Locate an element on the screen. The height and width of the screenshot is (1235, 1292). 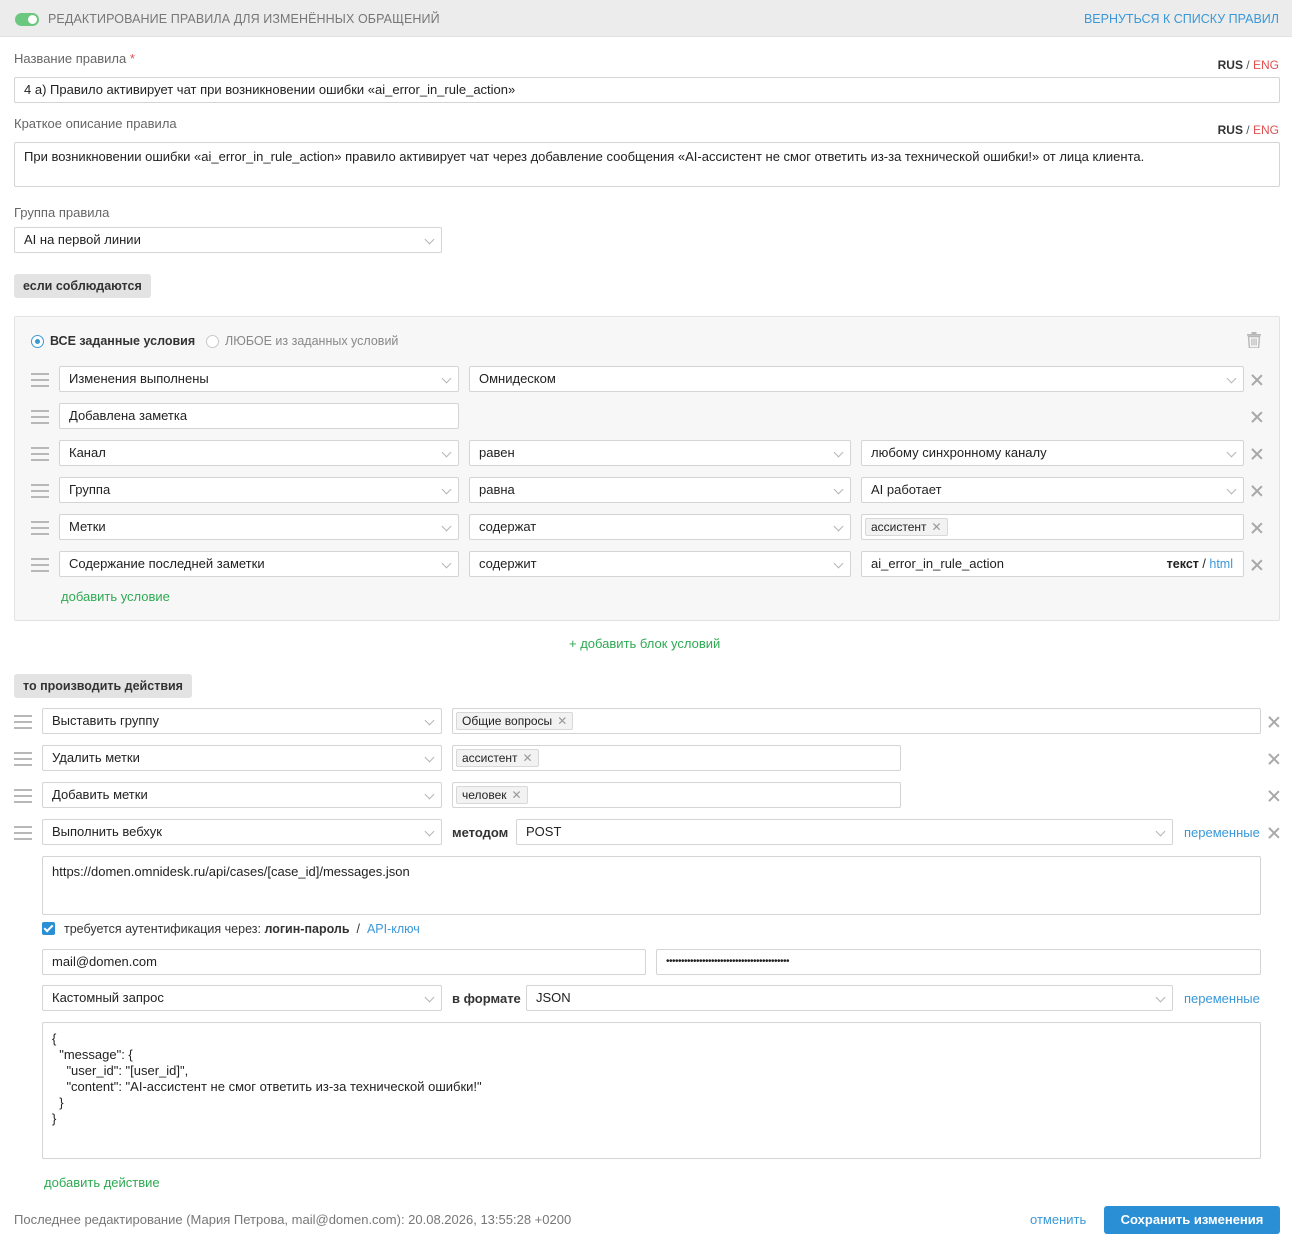
request-type-value: Кастомный запрос is located at coordinates (108, 997).